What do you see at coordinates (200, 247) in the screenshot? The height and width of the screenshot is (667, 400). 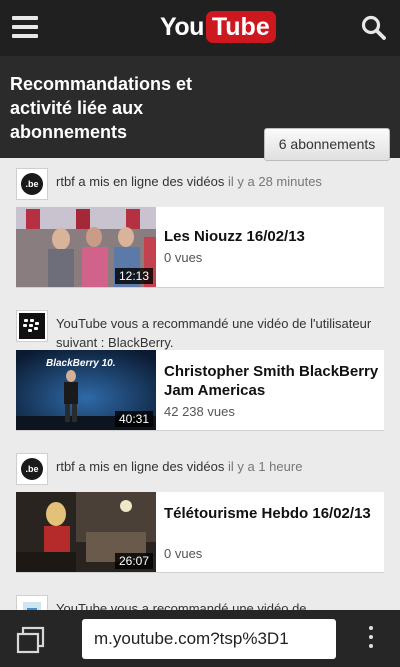 I see `video-card: 12:13 Les Niouzz 16/02/13 0 vues` at bounding box center [200, 247].